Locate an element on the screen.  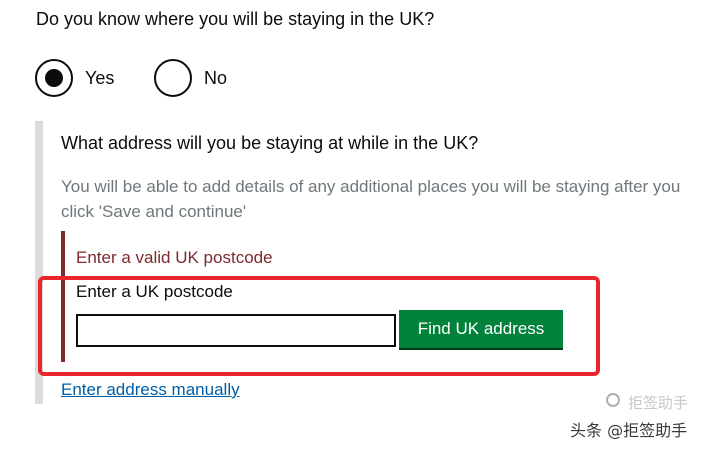
watermark-faded-text: 拒签助手 is located at coordinates (658, 403).